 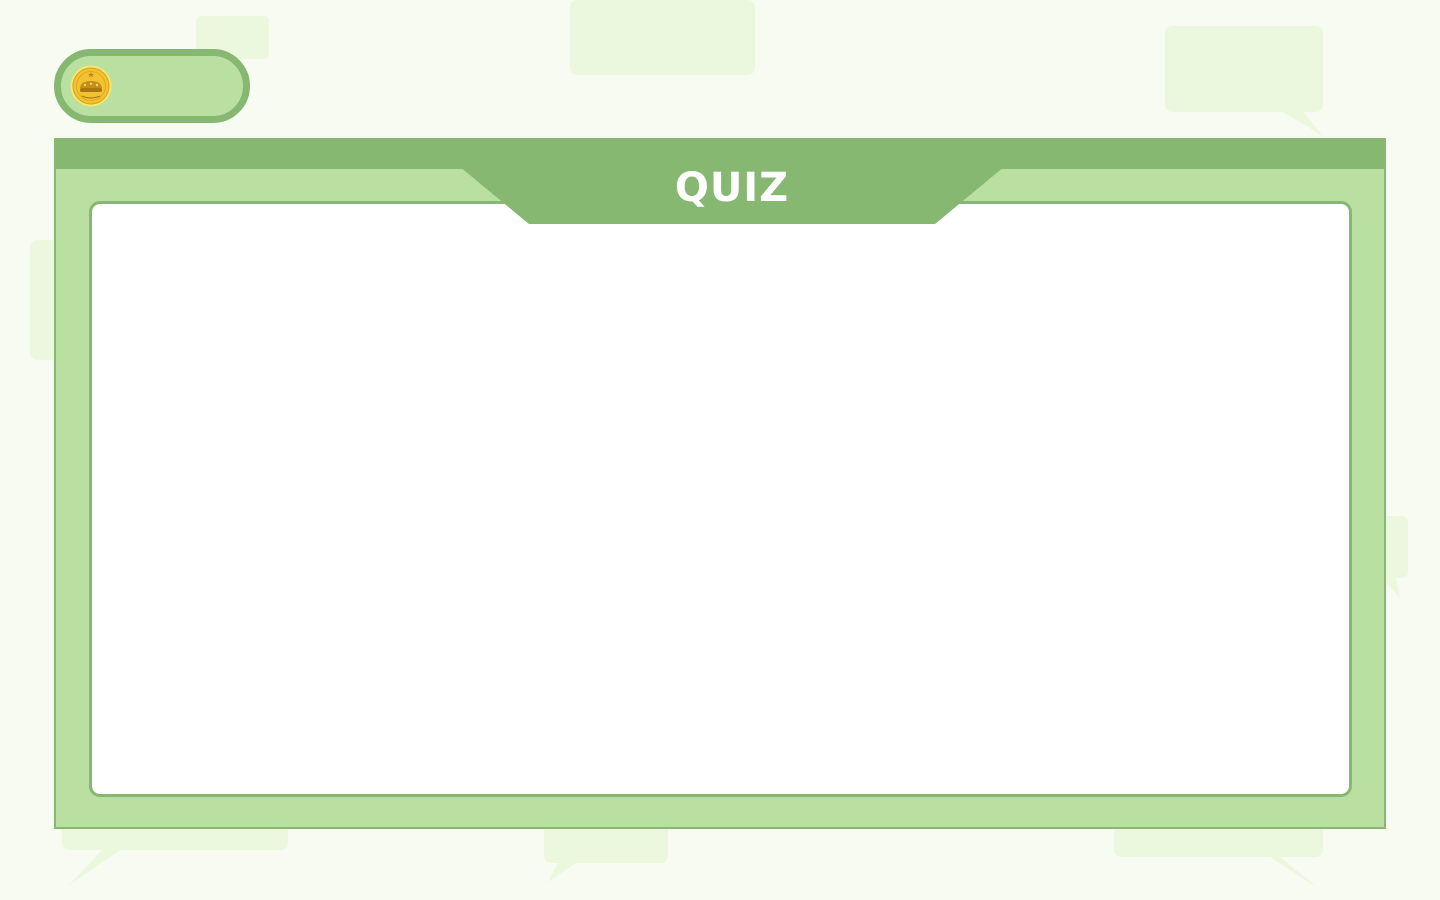 What do you see at coordinates (152, 86) in the screenshot?
I see `coin-balance-pill` at bounding box center [152, 86].